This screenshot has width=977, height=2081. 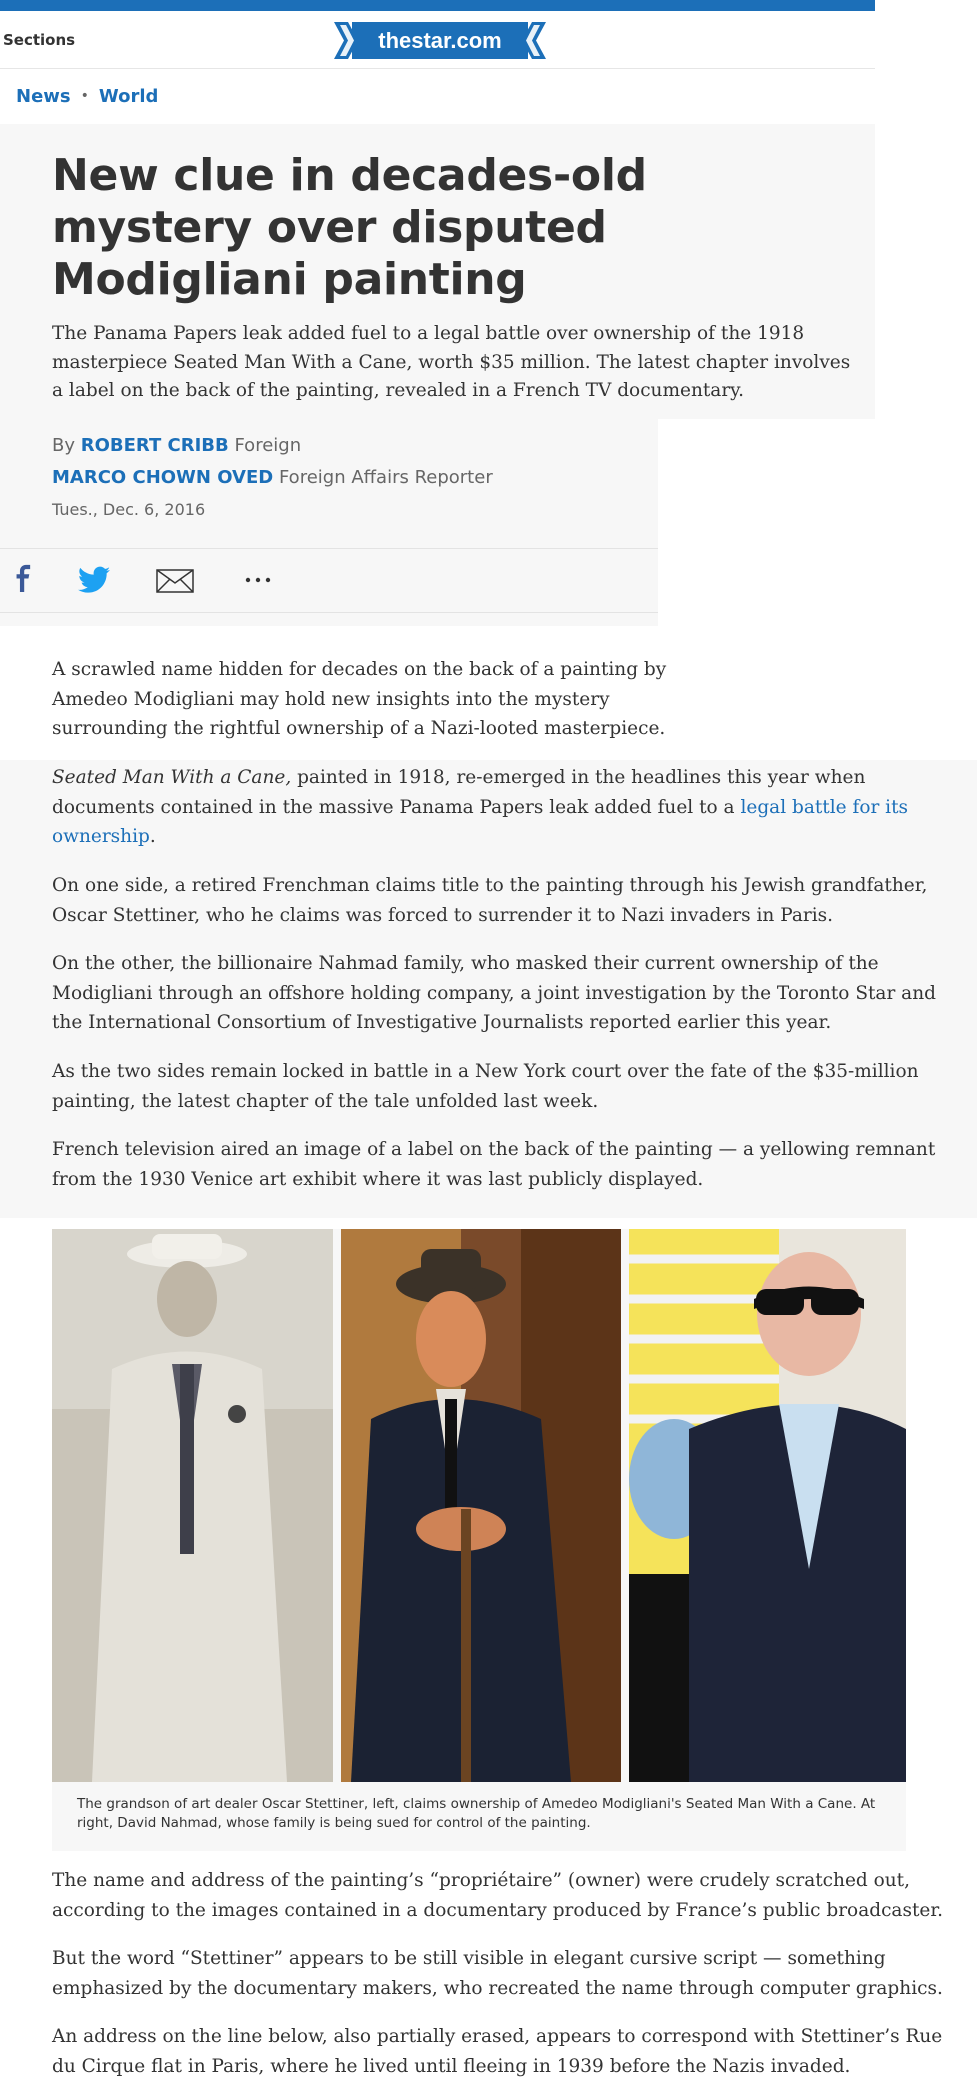 I want to click on facebook-icon, so click(x=25, y=579).